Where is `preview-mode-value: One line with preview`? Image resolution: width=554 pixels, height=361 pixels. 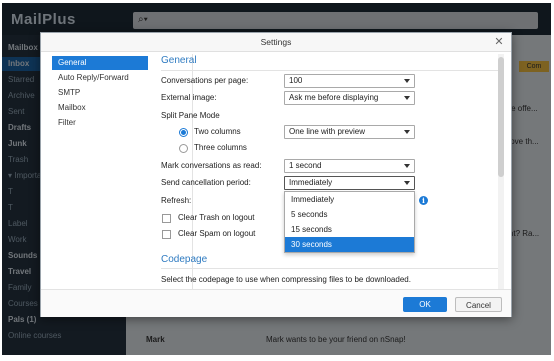 preview-mode-value: One line with preview is located at coordinates (327, 131).